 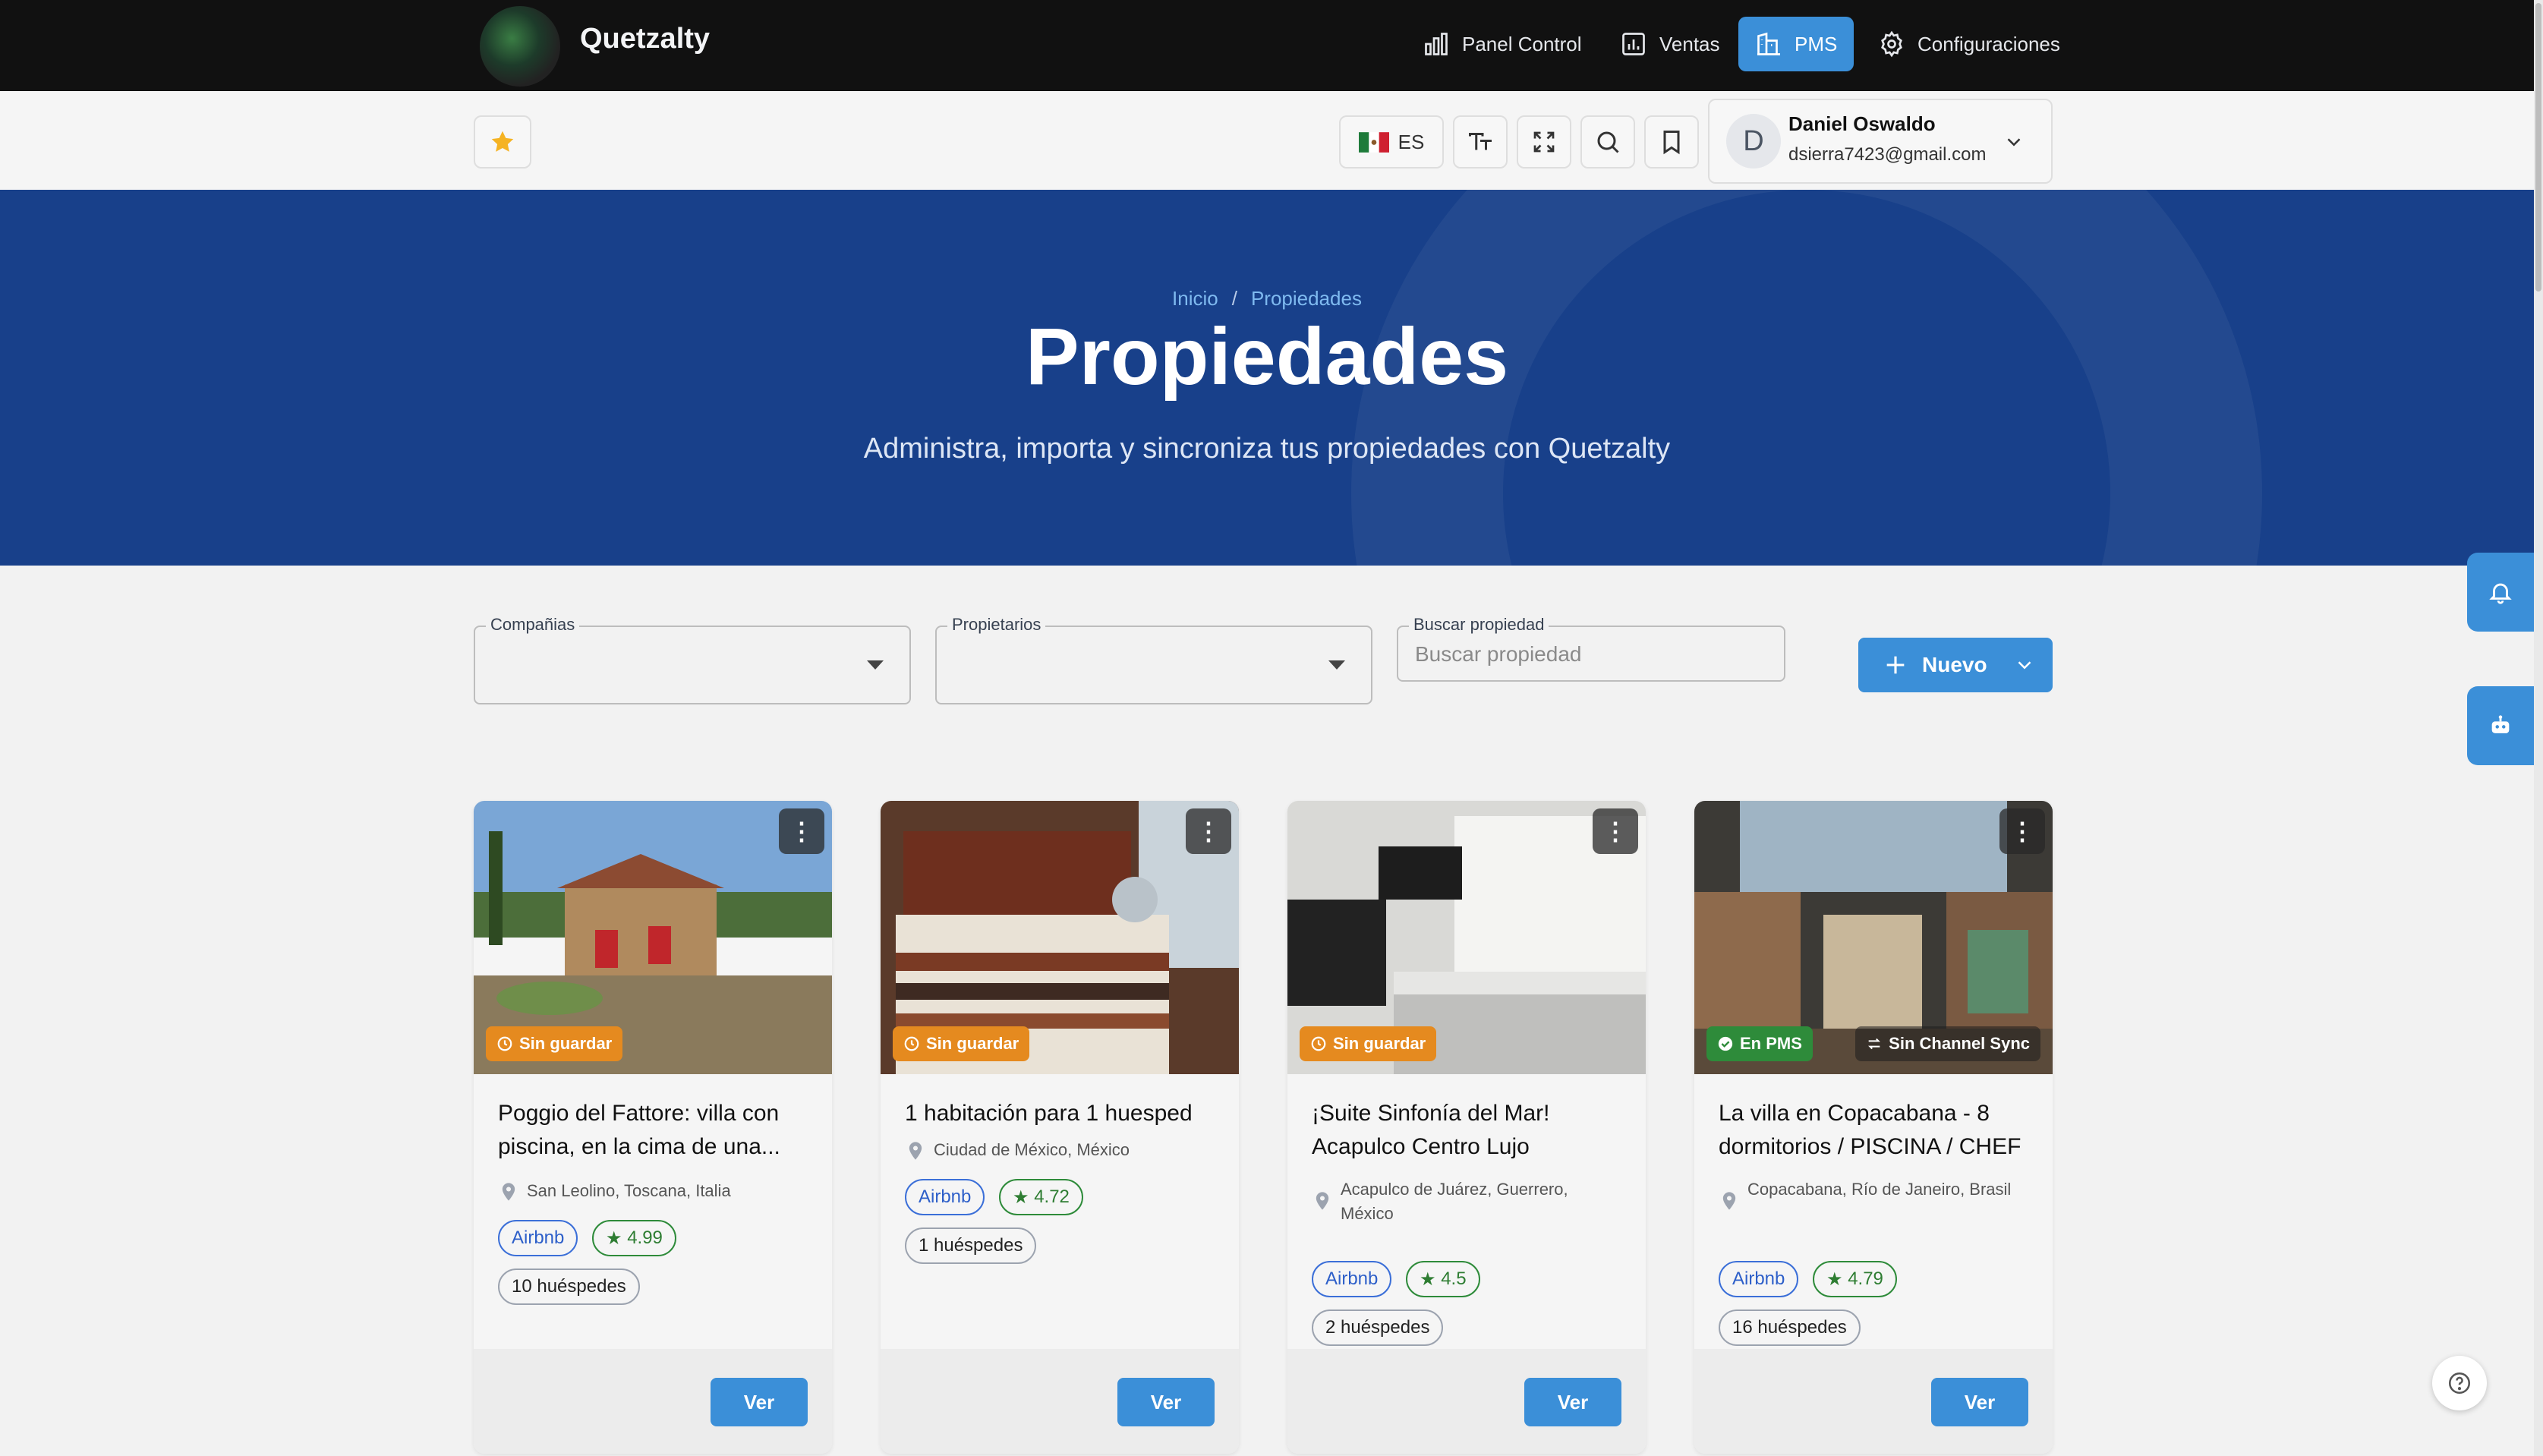 I want to click on new-property-button: Nuevo, so click(x=1955, y=665).